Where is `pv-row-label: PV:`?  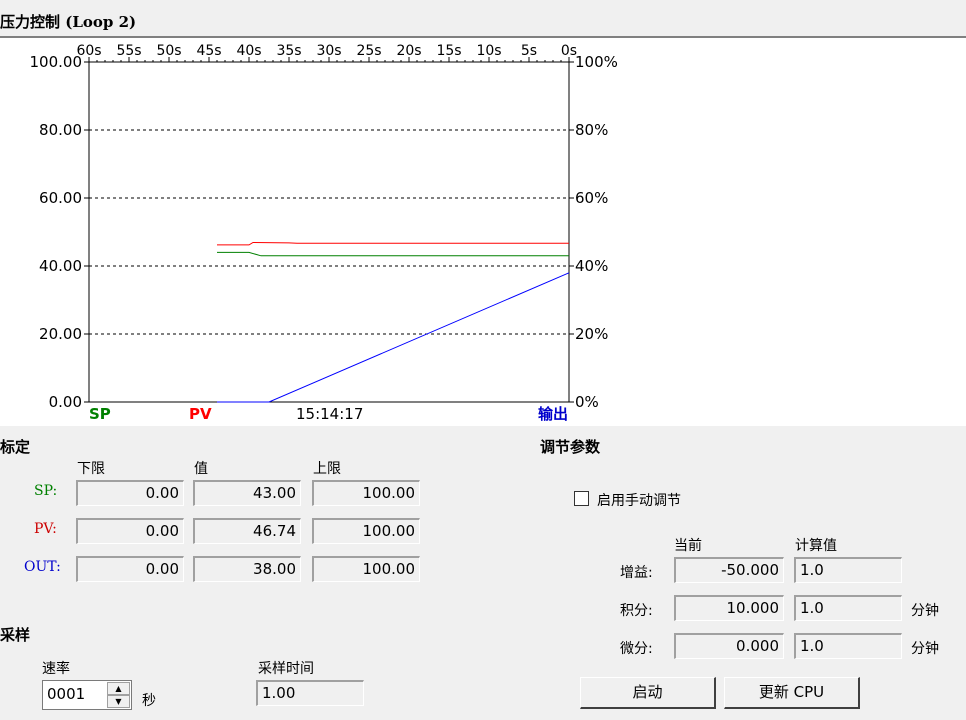
pv-row-label: PV: is located at coordinates (45, 529).